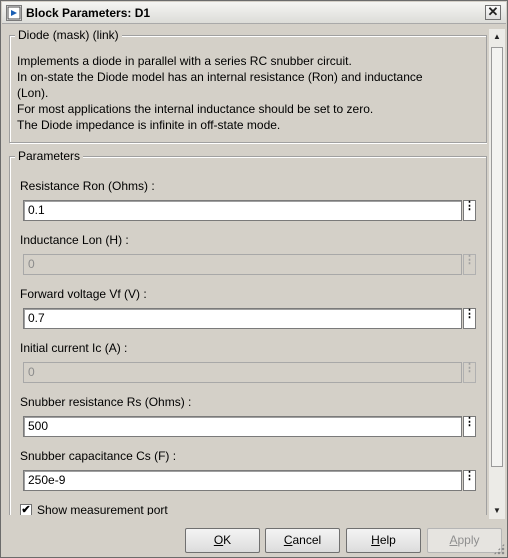 The image size is (508, 558). Describe the element at coordinates (83, 294) in the screenshot. I see `forward-voltage-label: Forward voltage Vf (V) :` at that location.